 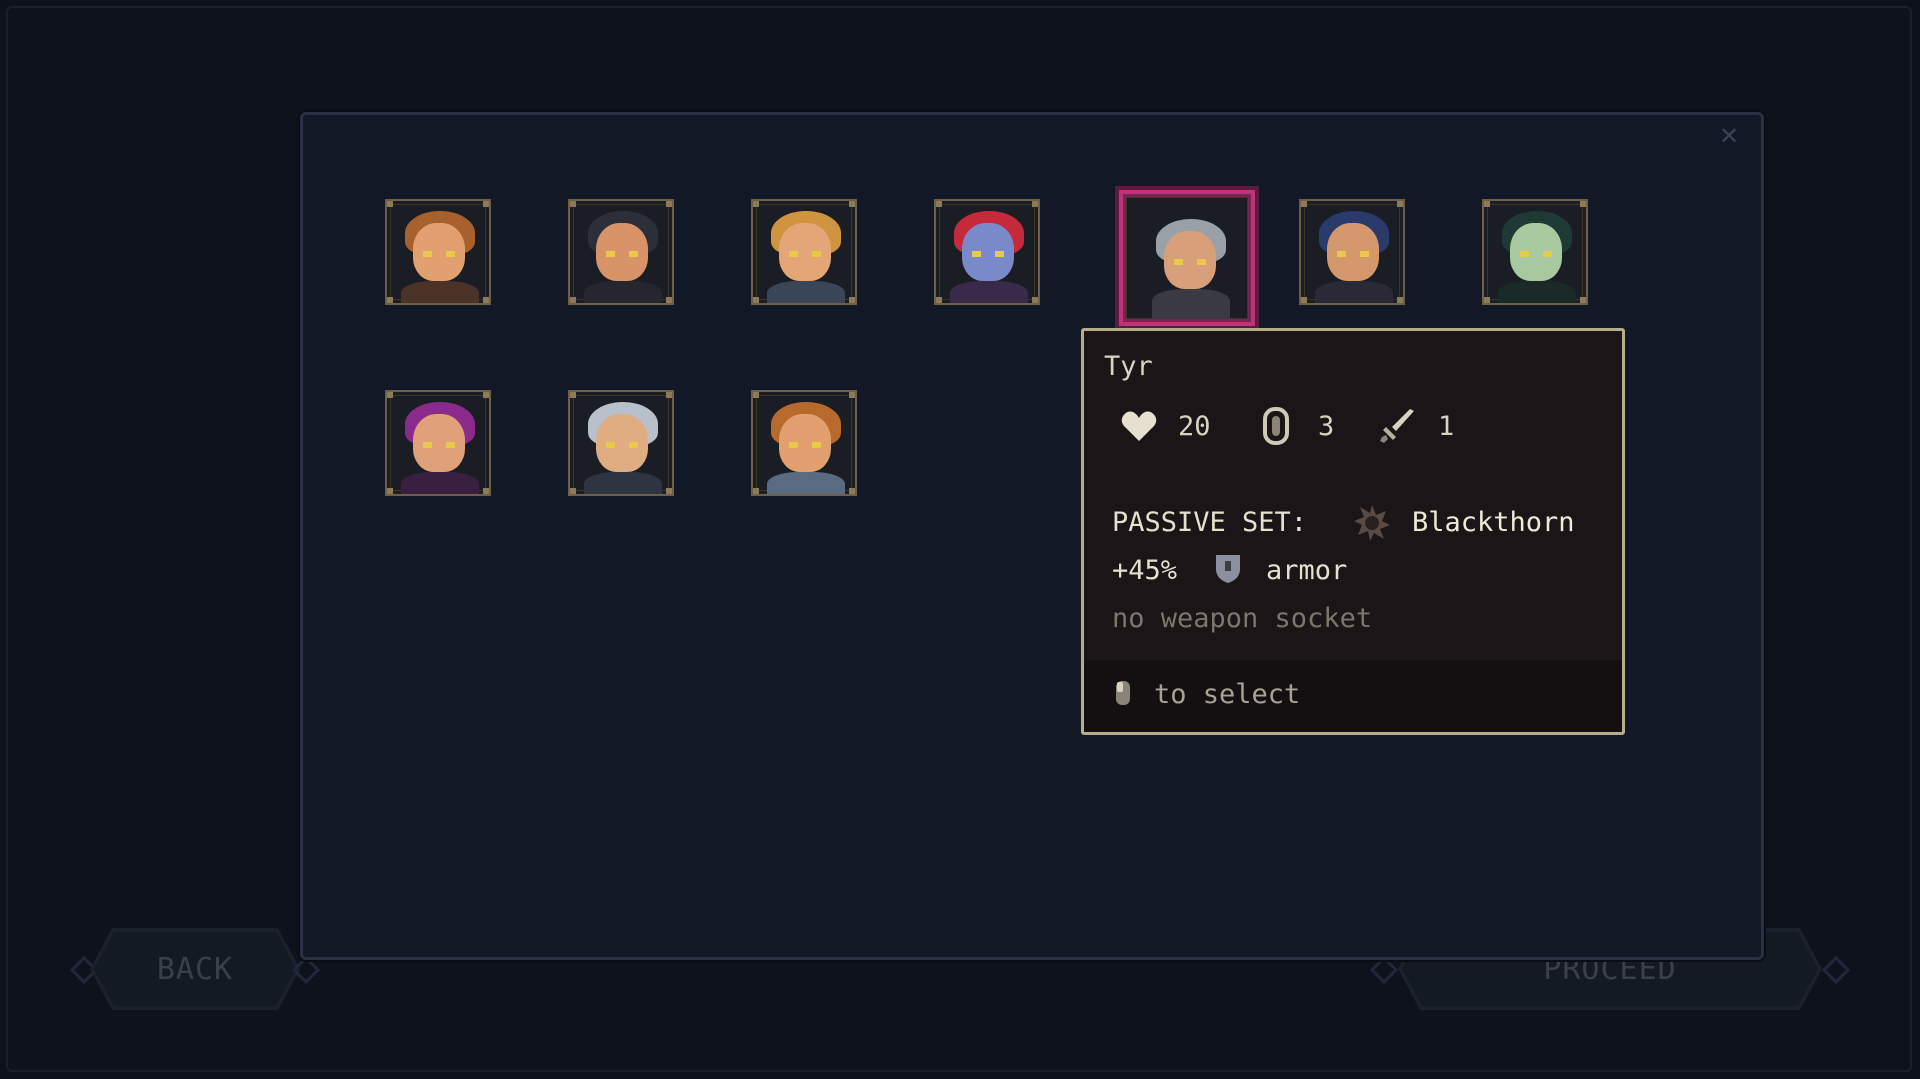 What do you see at coordinates (1493, 522) in the screenshot?
I see `passive-set-name: Blackthorn` at bounding box center [1493, 522].